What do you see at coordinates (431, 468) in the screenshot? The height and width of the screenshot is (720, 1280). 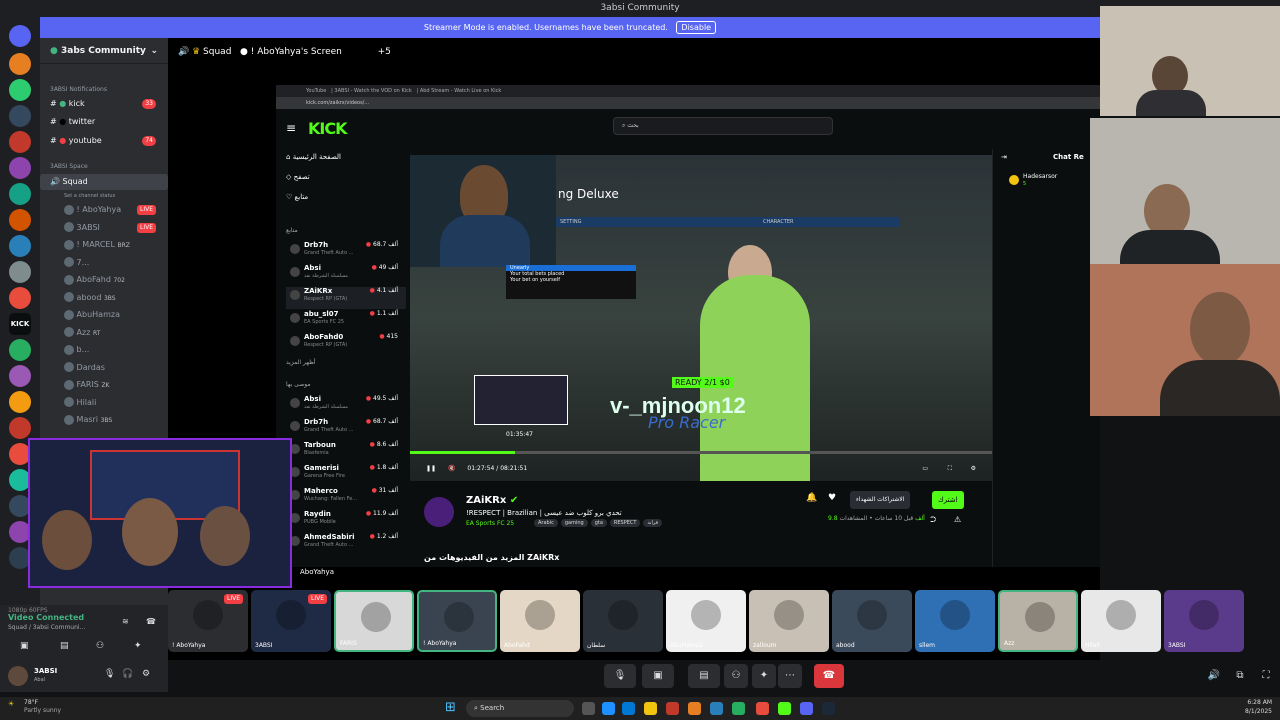 I see `pause-icon: ❚❚` at bounding box center [431, 468].